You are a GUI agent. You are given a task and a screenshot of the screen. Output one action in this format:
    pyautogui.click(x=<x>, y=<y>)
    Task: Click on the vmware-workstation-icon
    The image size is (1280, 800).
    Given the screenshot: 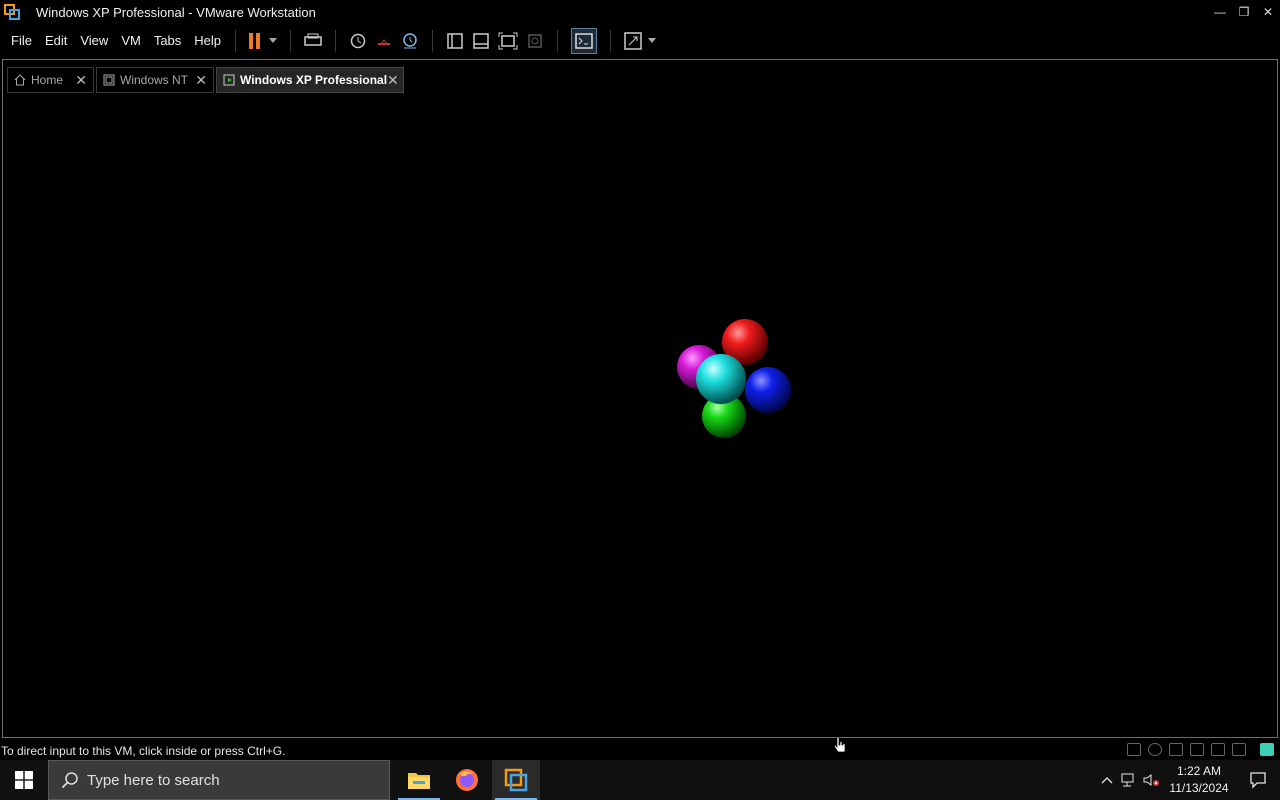 What is the action you would take?
    pyautogui.click(x=516, y=780)
    